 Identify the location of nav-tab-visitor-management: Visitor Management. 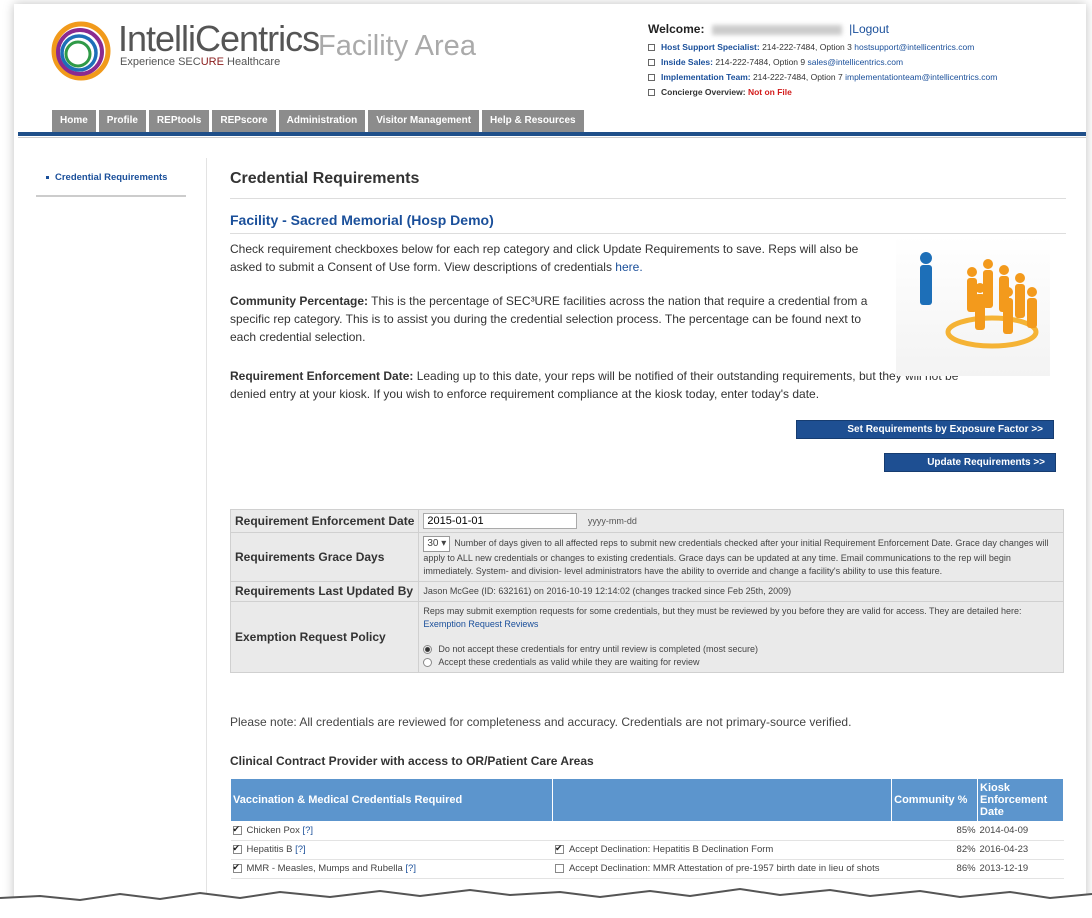
(424, 121).